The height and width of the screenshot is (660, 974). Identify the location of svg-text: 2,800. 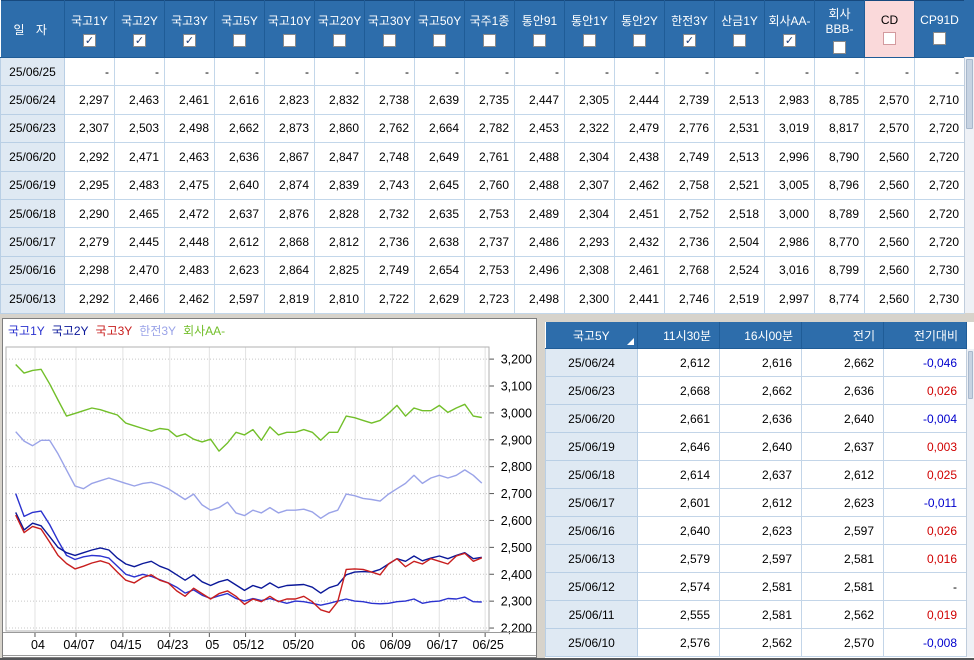
(516, 467).